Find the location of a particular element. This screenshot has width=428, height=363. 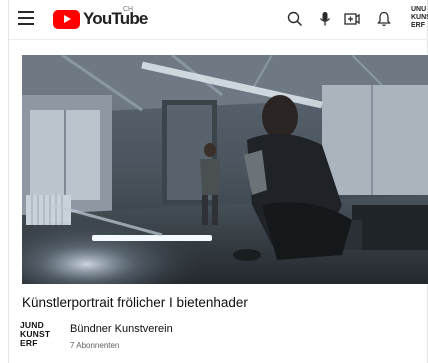

channel-name: Bündner Kunstverein is located at coordinates (121, 329).